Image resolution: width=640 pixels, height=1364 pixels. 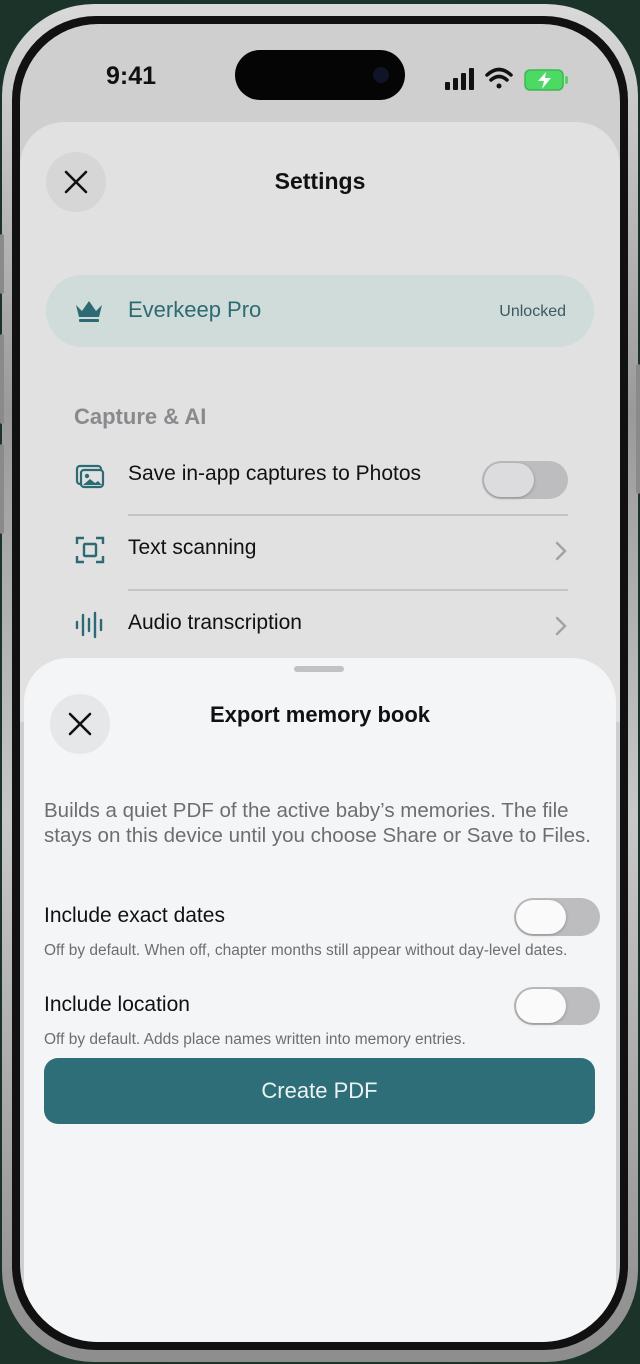 I want to click on status-icons, so click(x=506, y=79).